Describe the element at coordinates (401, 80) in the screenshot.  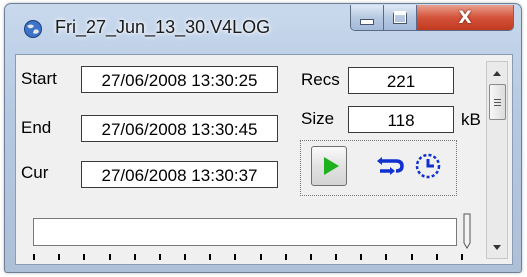
I see `recs-field: 221` at that location.